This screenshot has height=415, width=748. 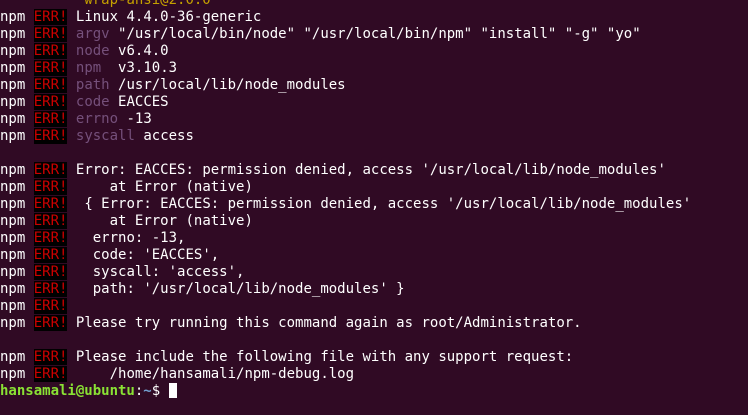 I want to click on shell-prompt: hansamali@ubuntu:~$, so click(x=374, y=391).